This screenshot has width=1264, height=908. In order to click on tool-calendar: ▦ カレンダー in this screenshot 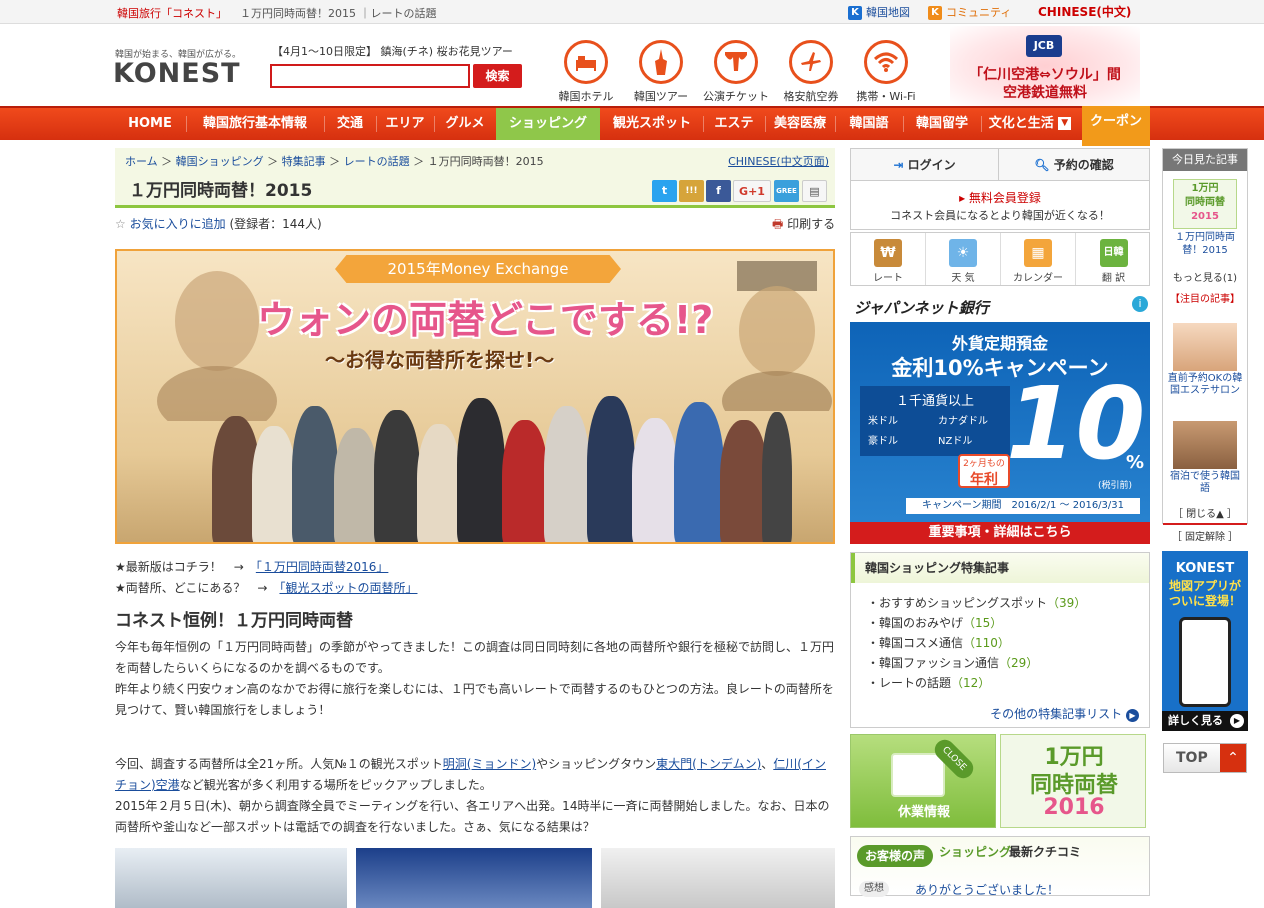, I will do `click(1038, 259)`.